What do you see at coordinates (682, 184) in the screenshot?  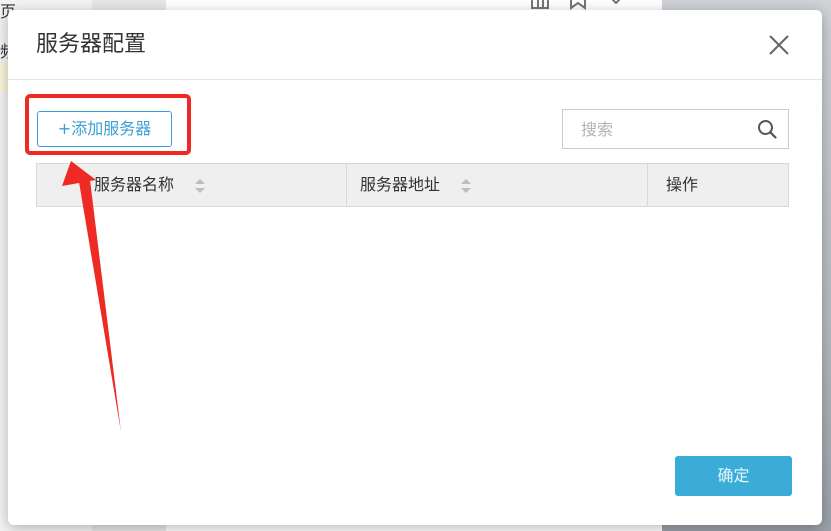 I see `column-header-label: 操作` at bounding box center [682, 184].